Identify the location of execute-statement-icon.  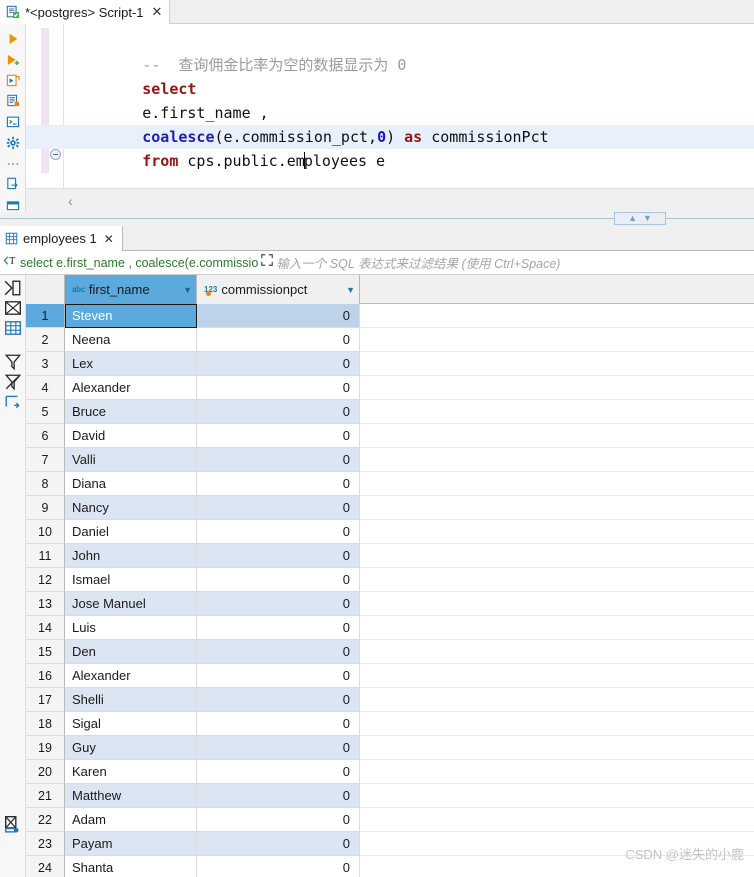
(13, 39).